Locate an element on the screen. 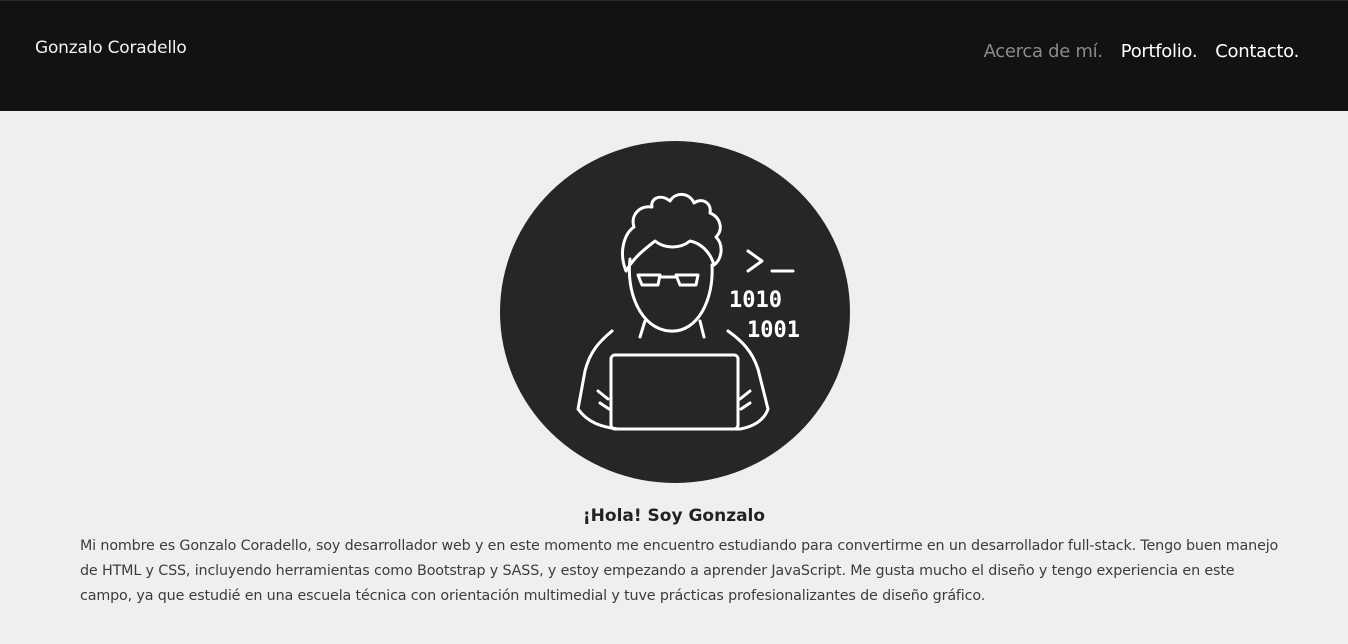 The height and width of the screenshot is (644, 1348). nav-menu: Acerca de mí. Portfolio. Contacto. is located at coordinates (1142, 51).